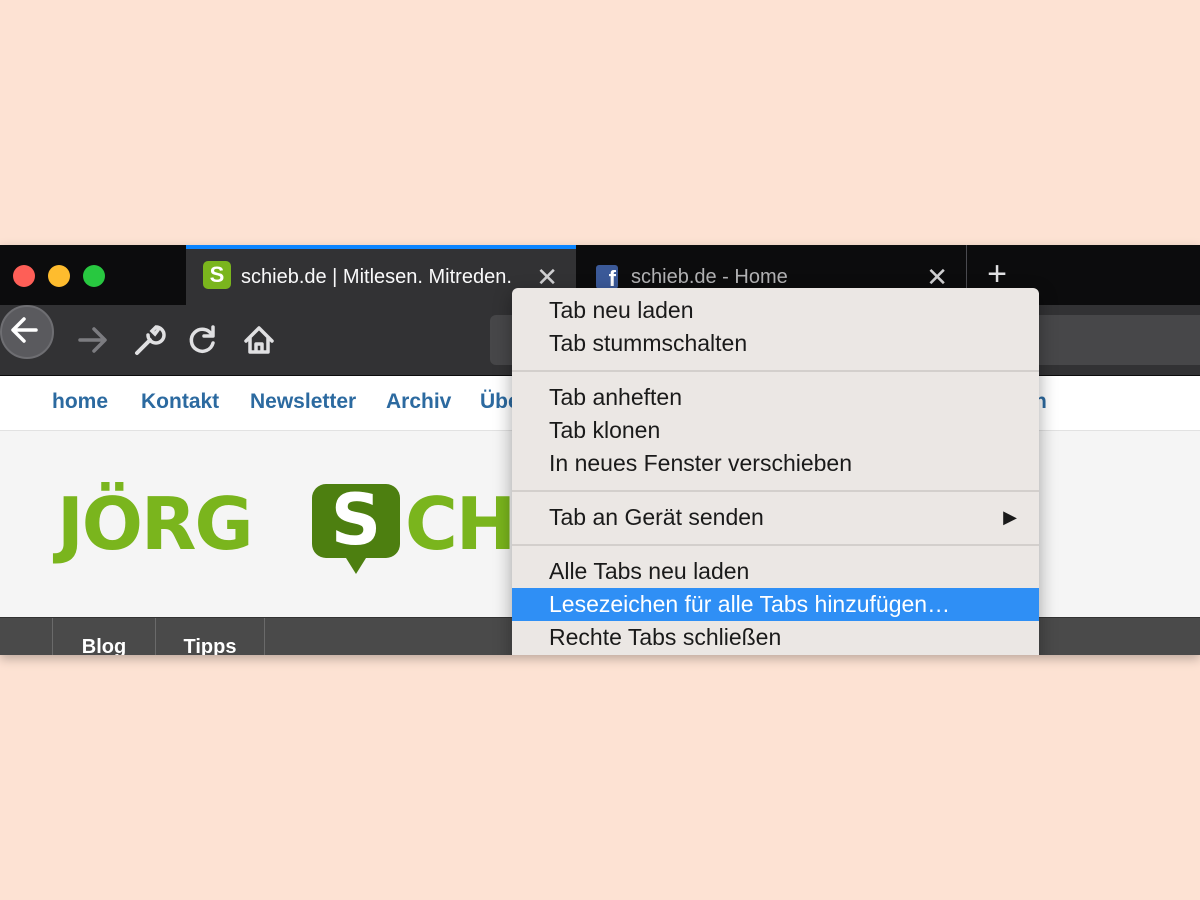 This screenshot has height=900, width=1200. What do you see at coordinates (649, 571) in the screenshot?
I see `menu-item-label: Alle Tabs neu laden` at bounding box center [649, 571].